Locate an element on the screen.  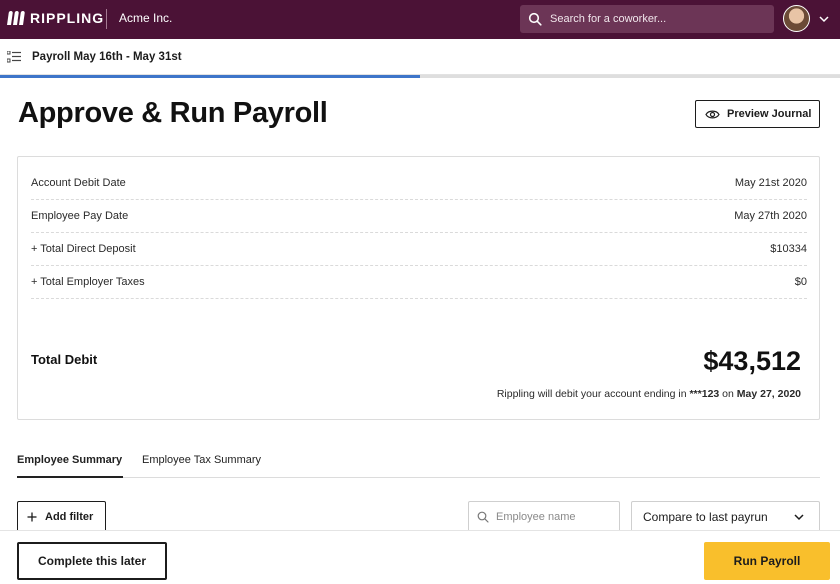
rippling-logo: RIPPLING is located at coordinates (56, 18).